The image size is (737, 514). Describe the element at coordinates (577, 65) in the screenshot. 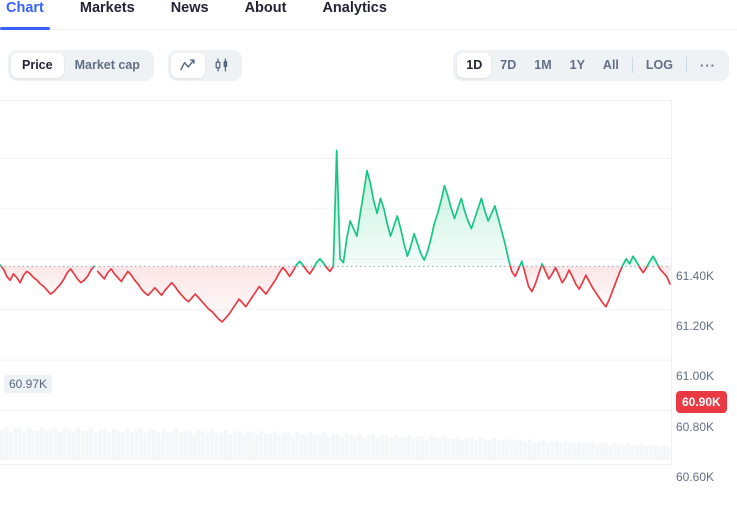

I see `range-1y: 1Y` at that location.